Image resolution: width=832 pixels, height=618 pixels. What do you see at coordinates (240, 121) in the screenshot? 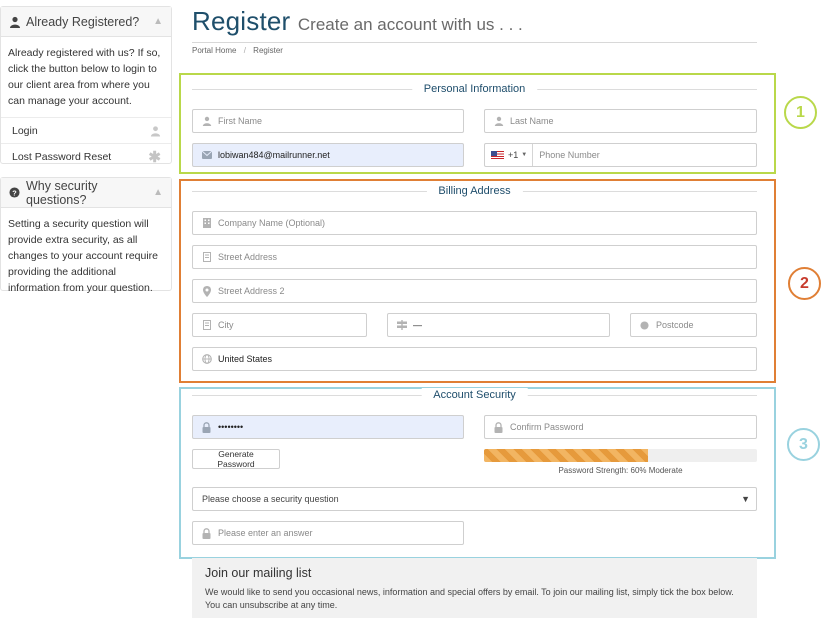
I see `first-name-placeholder: First Name` at bounding box center [240, 121].